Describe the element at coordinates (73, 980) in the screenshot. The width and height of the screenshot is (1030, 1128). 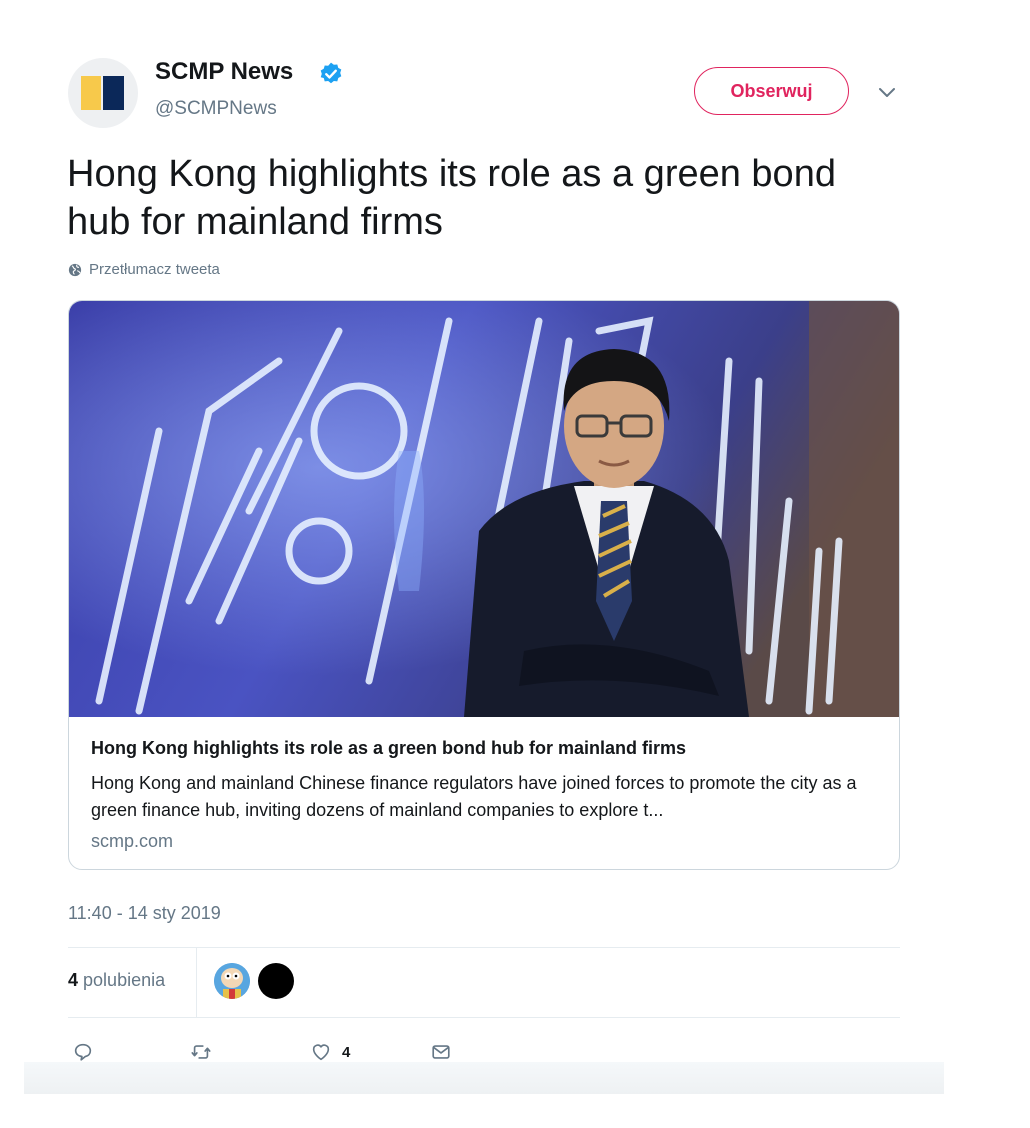
I see `likes-count: 4` at that location.